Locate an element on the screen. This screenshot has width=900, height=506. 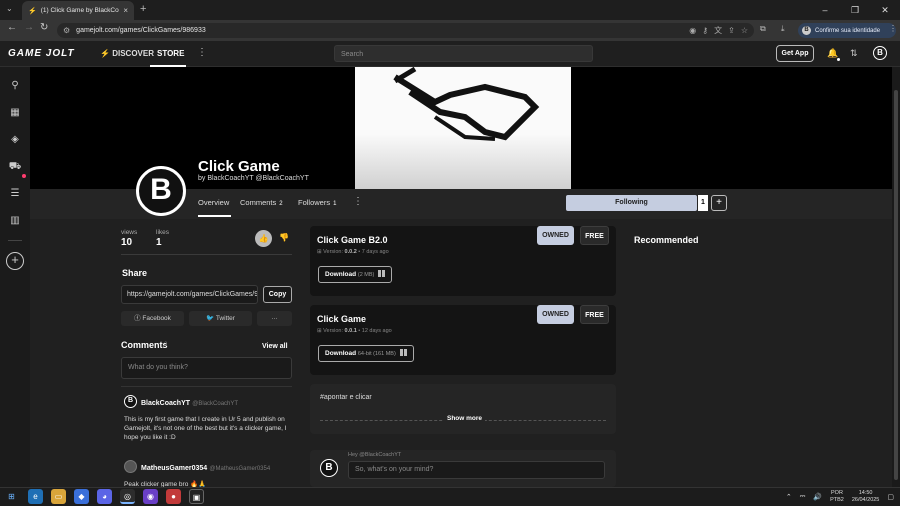
user-avatar: B is located at coordinates (880, 53).